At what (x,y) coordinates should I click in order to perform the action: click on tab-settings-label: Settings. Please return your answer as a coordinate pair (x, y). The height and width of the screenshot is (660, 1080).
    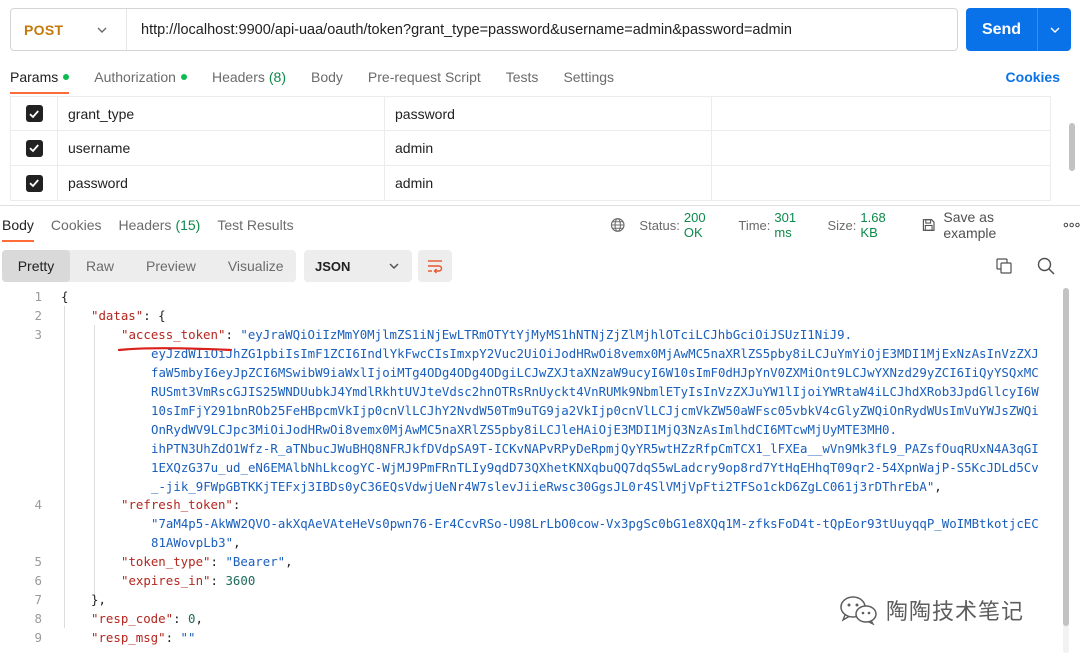
    Looking at the image, I should click on (589, 77).